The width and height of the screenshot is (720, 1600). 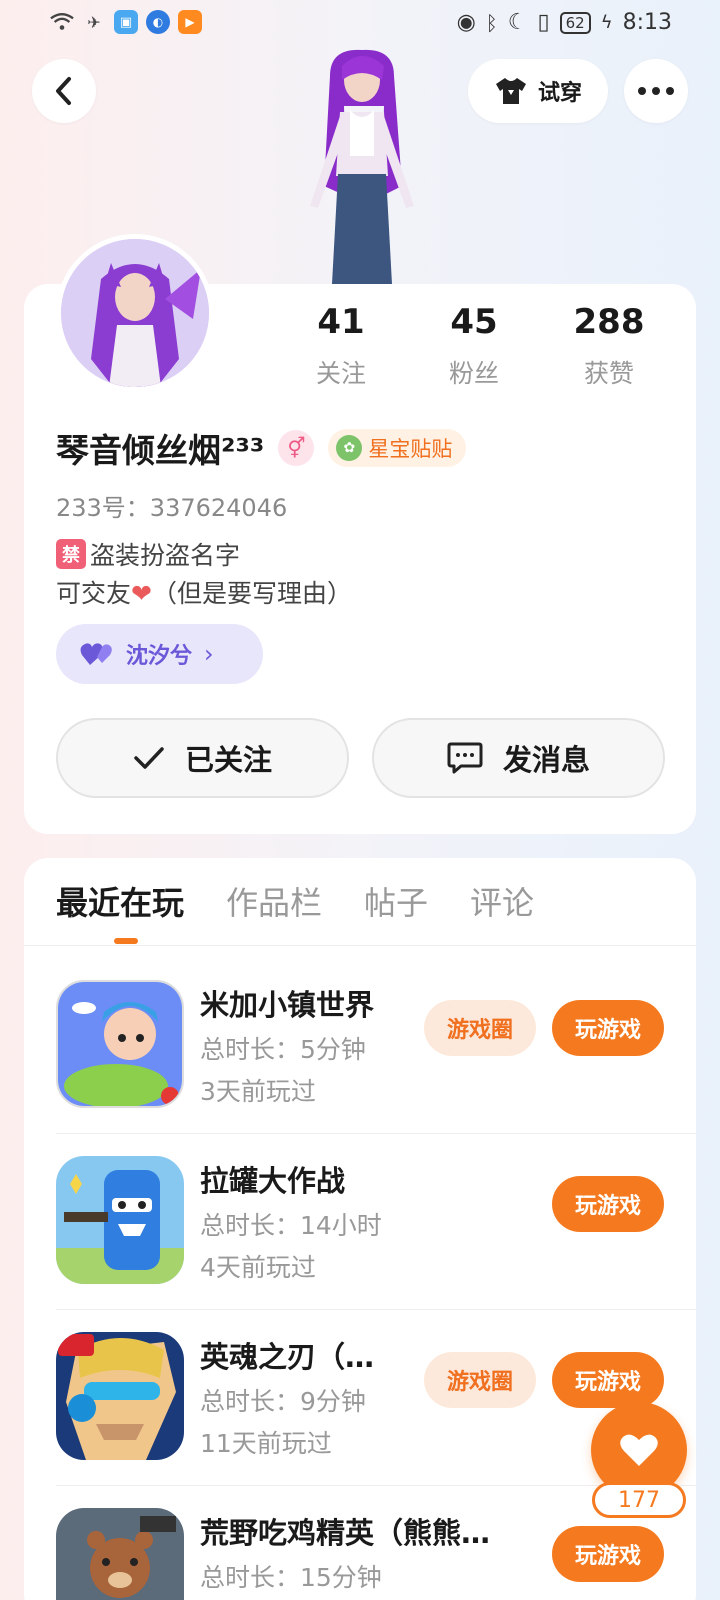 What do you see at coordinates (396, 901) in the screenshot?
I see `tab-posts: 帖子` at bounding box center [396, 901].